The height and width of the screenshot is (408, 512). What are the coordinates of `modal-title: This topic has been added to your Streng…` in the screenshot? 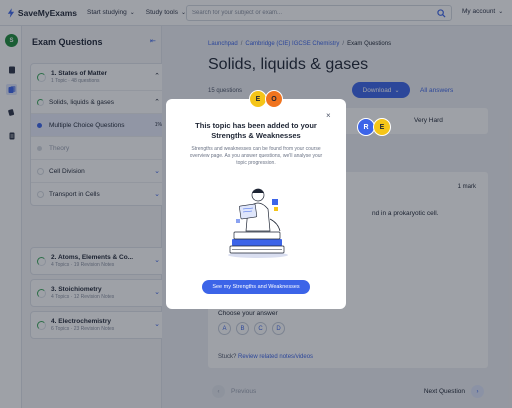 It's located at (256, 131).